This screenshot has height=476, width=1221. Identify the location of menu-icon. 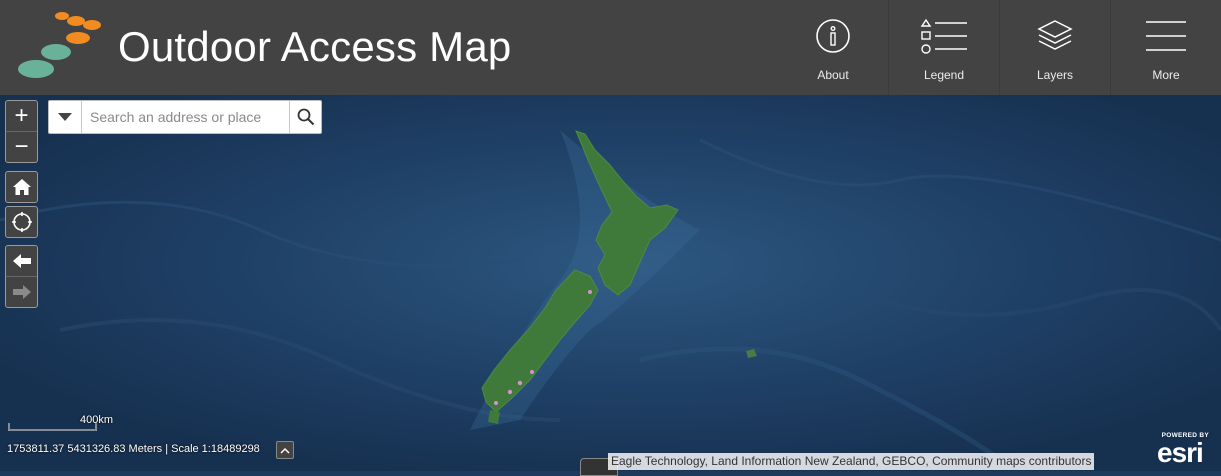
(1166, 36).